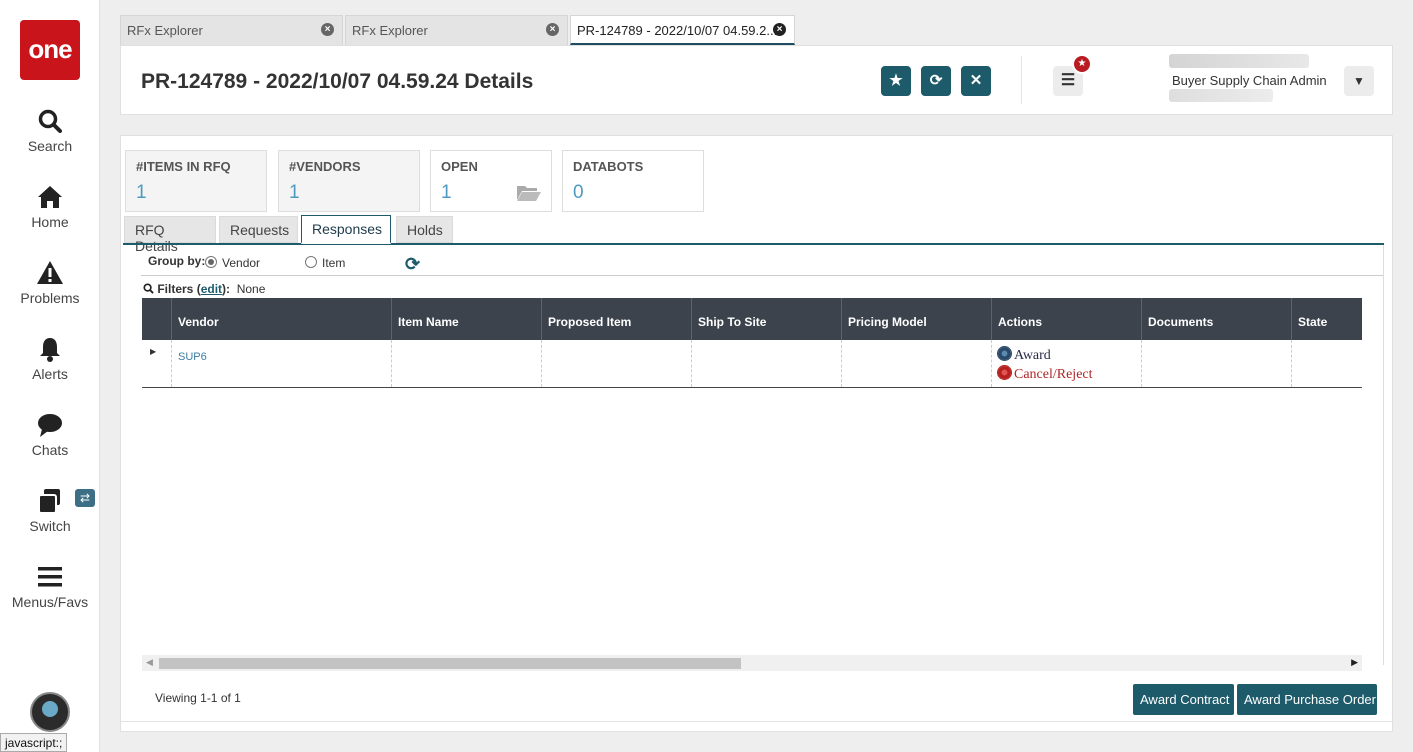  I want to click on column-header-pricing-model: Pricing Model, so click(916, 319).